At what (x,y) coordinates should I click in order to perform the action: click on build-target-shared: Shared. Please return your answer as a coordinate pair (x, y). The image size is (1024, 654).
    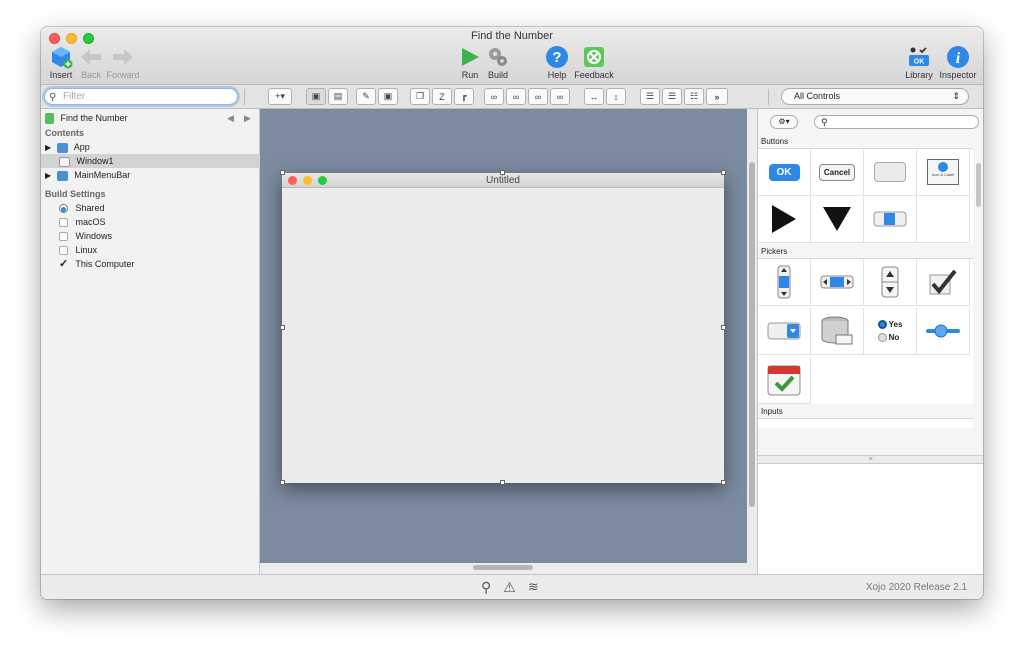
    Looking at the image, I should click on (150, 208).